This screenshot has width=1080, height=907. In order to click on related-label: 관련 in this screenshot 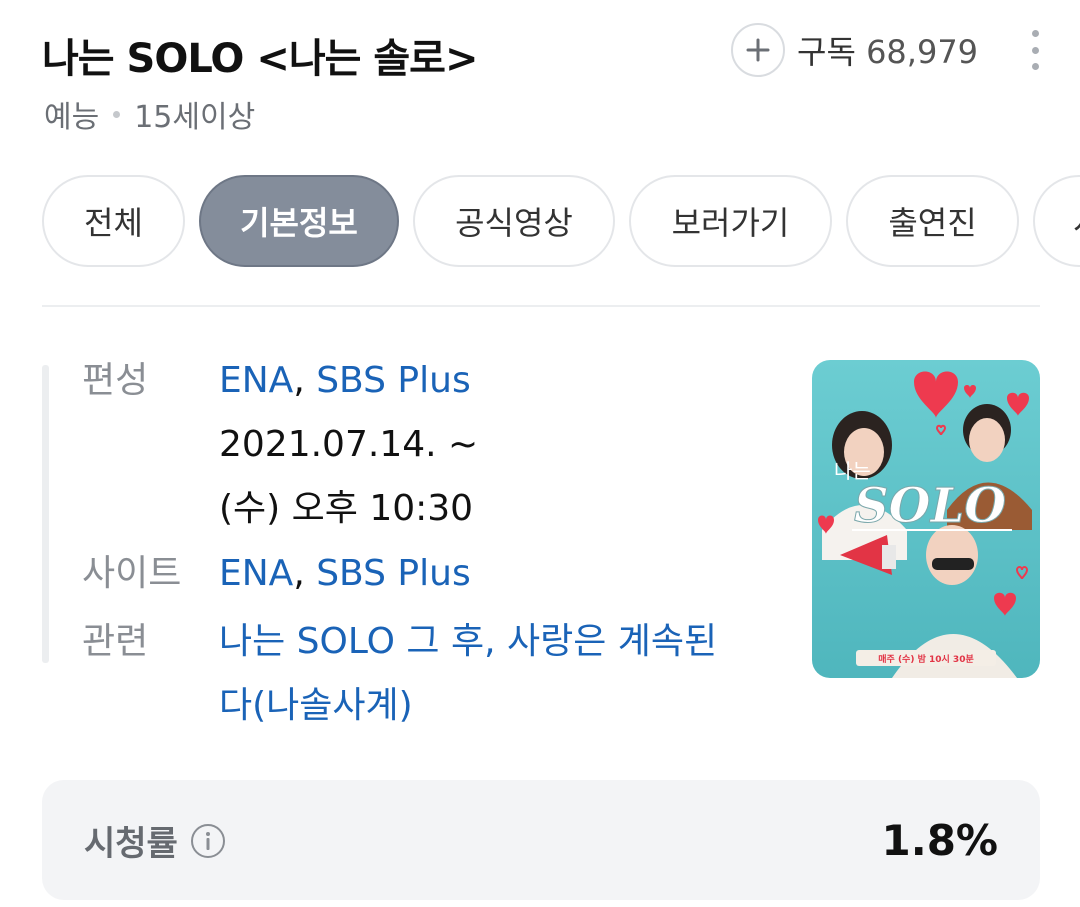, I will do `click(115, 641)`.